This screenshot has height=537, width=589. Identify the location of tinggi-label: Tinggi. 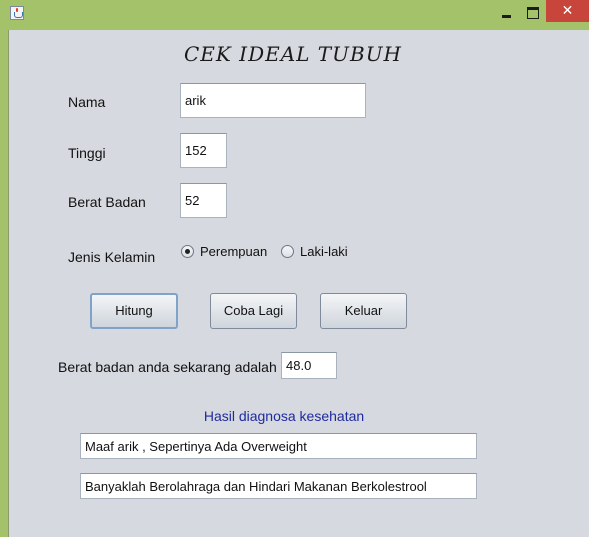
(87, 153).